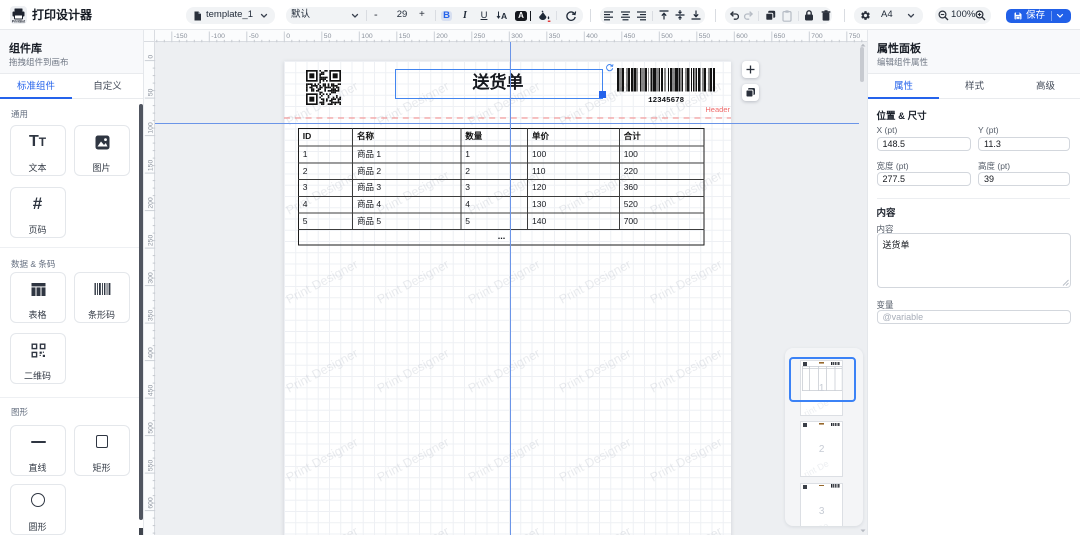 The width and height of the screenshot is (1080, 535). Describe the element at coordinates (817, 36) in the screenshot. I see `svg-text: 700` at that location.